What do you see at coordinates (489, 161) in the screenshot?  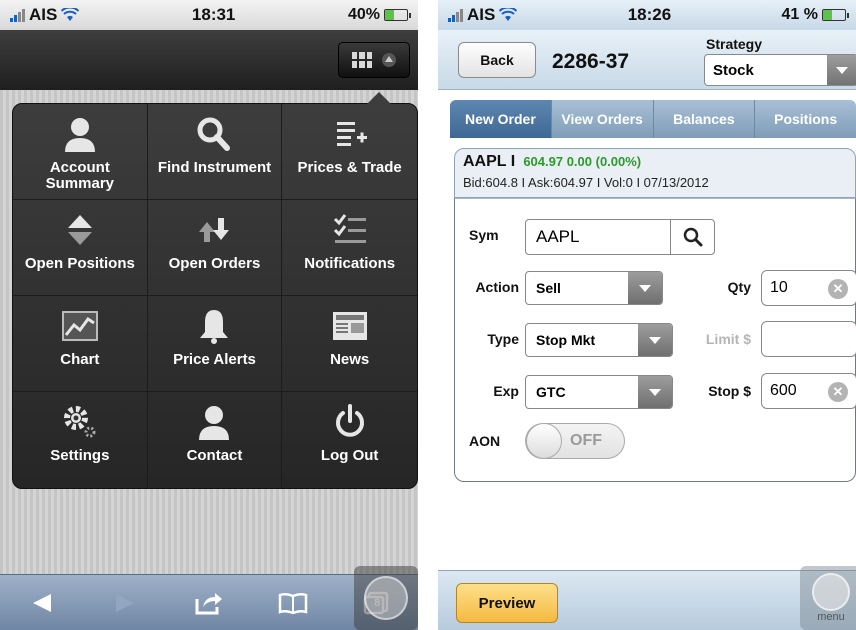 I see `quote-symbol: AAPL I` at bounding box center [489, 161].